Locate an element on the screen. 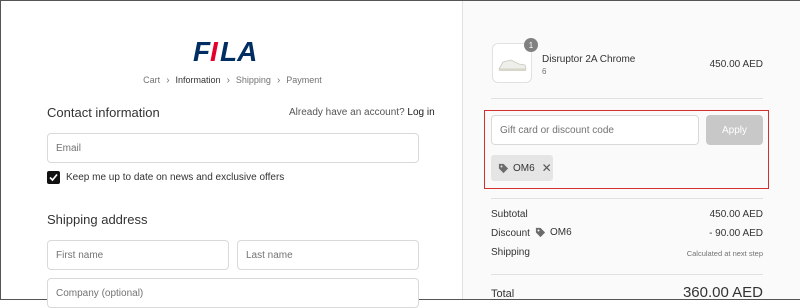 This screenshot has height=308, width=800. breadcrumb-payment: Payment is located at coordinates (304, 80).